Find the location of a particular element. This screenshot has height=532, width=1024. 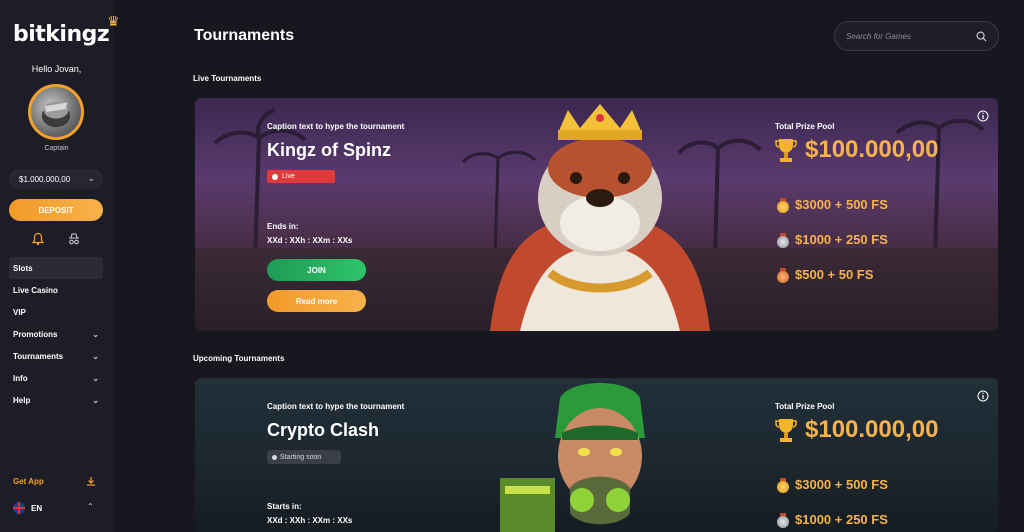

sidebar-item-tournaments: Tournaments ⌄ is located at coordinates (56, 356).